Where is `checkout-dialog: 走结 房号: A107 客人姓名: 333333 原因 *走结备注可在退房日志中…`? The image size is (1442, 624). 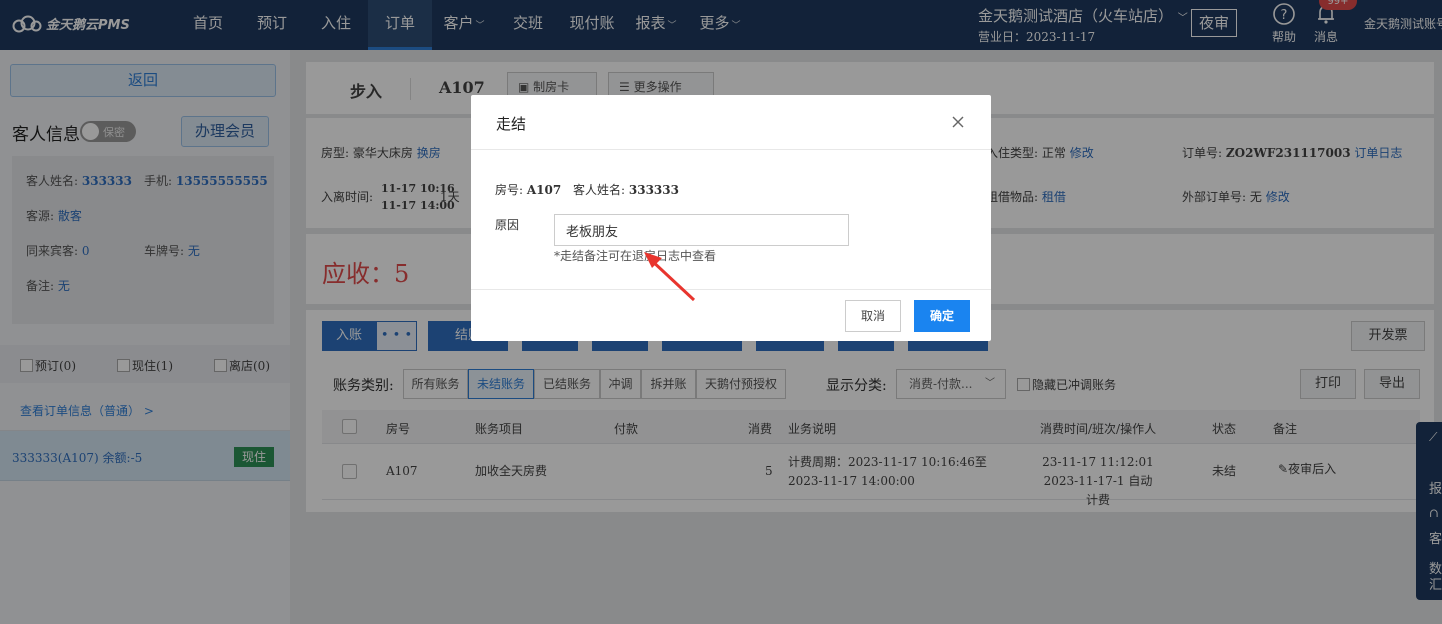
checkout-dialog: 走结 房号: A107 客人姓名: 333333 原因 *走结备注可在退房日志中… is located at coordinates (731, 218).